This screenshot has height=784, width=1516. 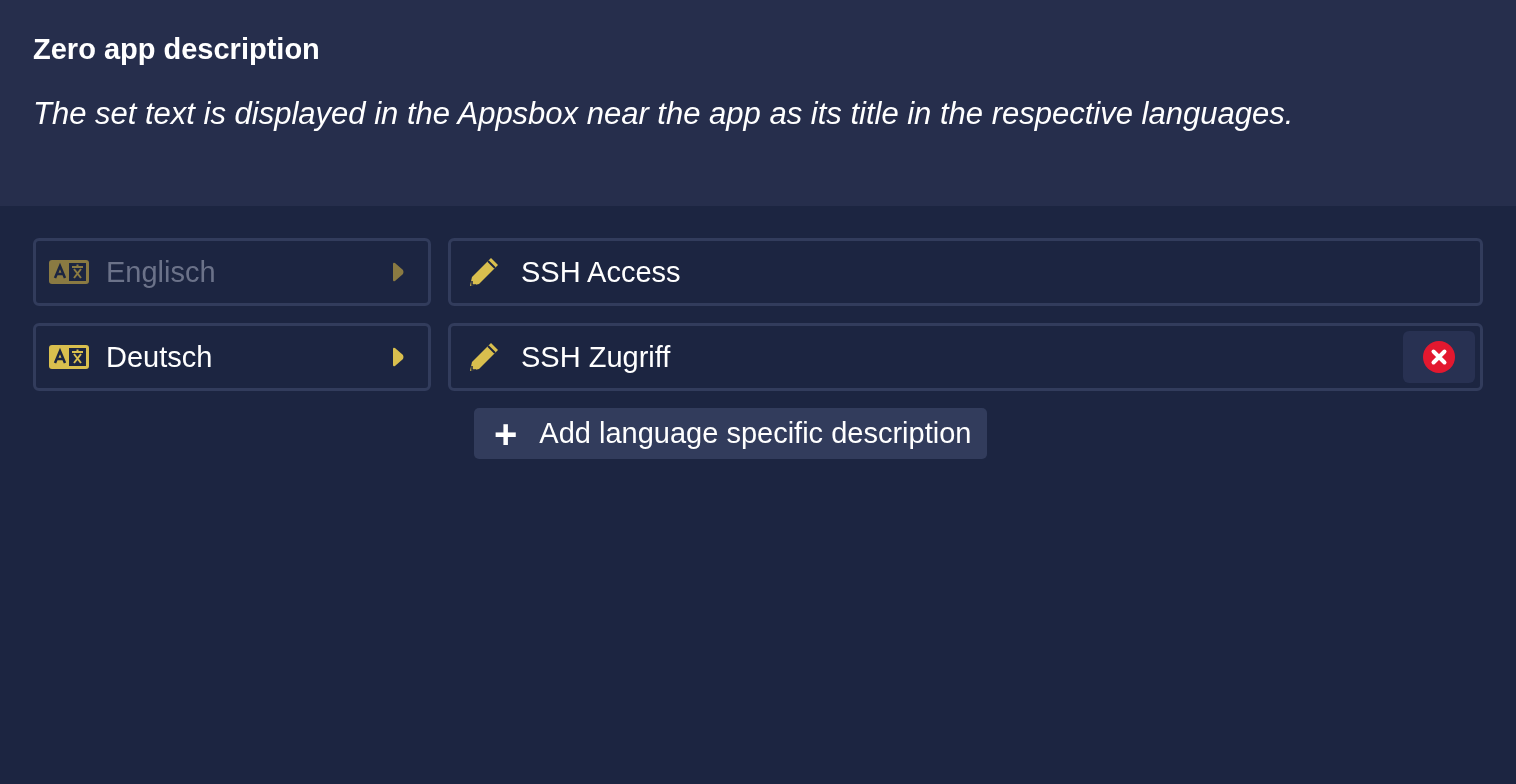 I want to click on close-icon, so click(x=1439, y=357).